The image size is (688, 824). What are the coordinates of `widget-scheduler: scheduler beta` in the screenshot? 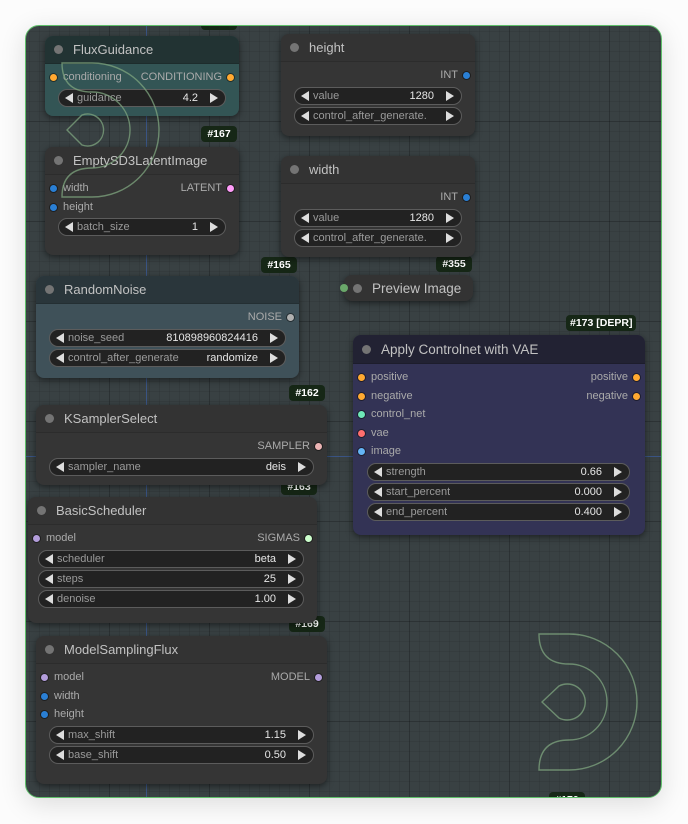 It's located at (171, 558).